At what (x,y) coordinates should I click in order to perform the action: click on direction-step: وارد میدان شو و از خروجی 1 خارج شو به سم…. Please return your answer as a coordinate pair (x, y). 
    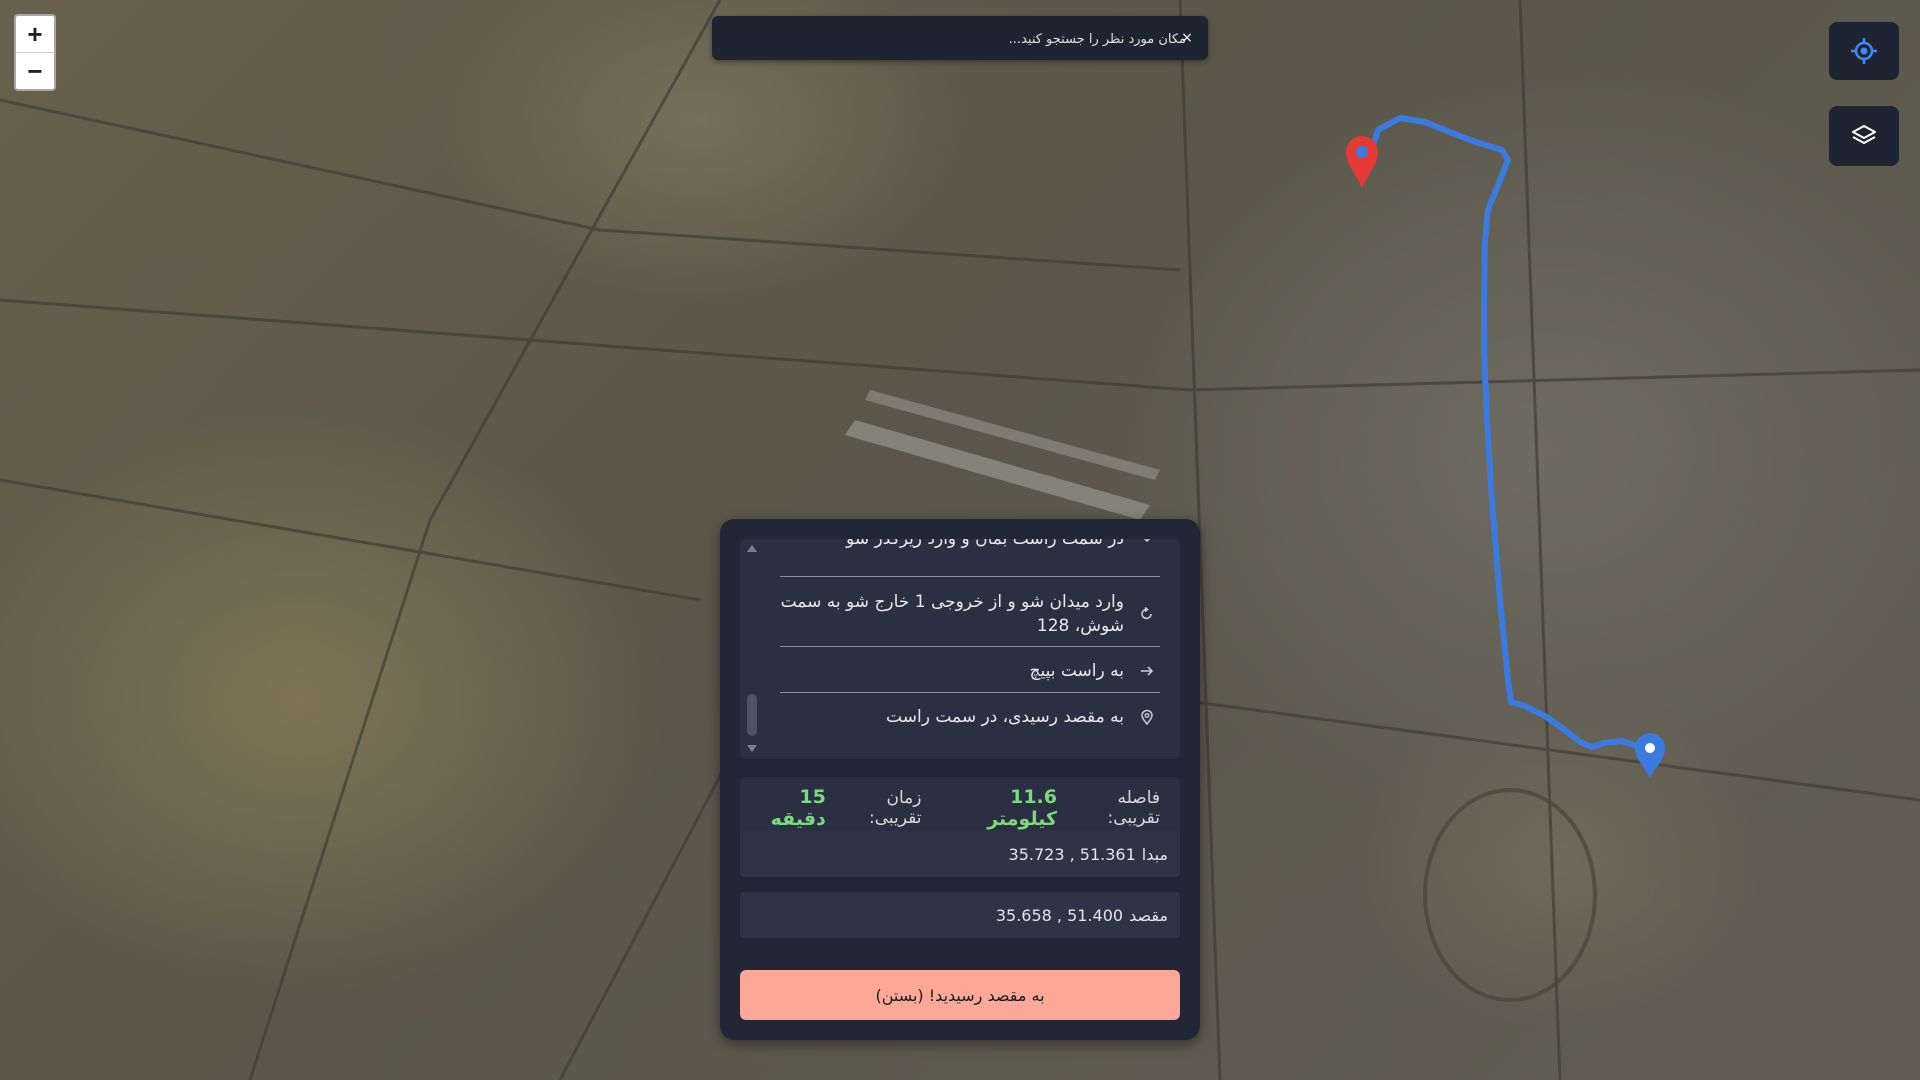
    Looking at the image, I should click on (970, 614).